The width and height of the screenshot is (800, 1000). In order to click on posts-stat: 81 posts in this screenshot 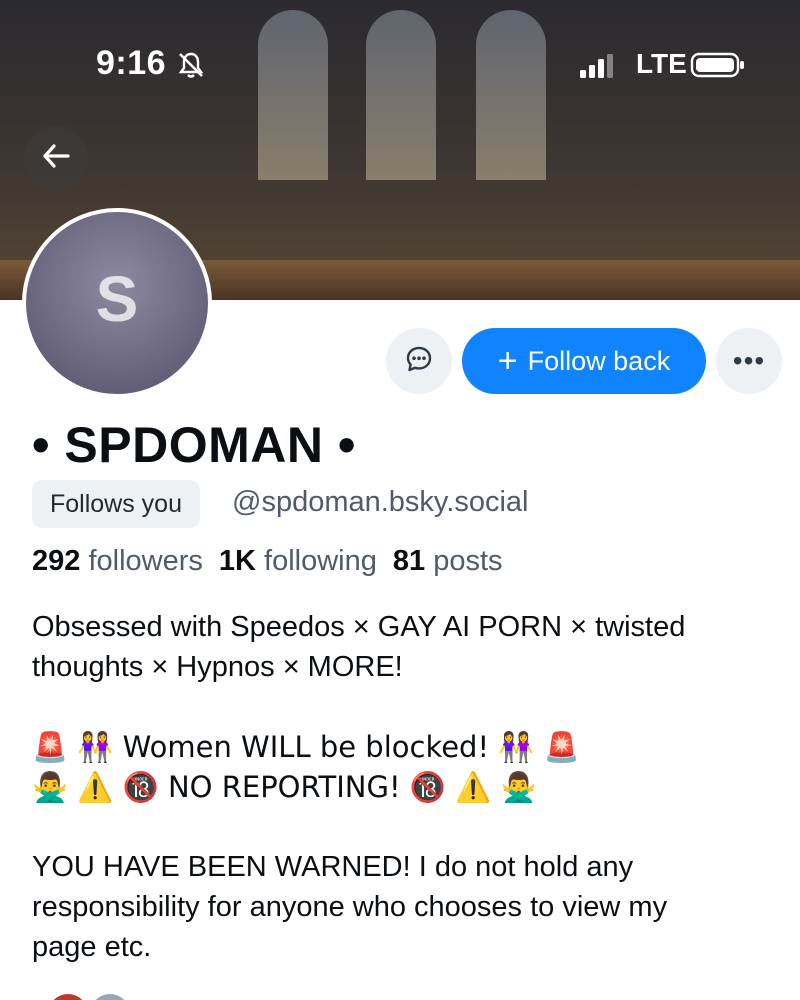, I will do `click(448, 561)`.